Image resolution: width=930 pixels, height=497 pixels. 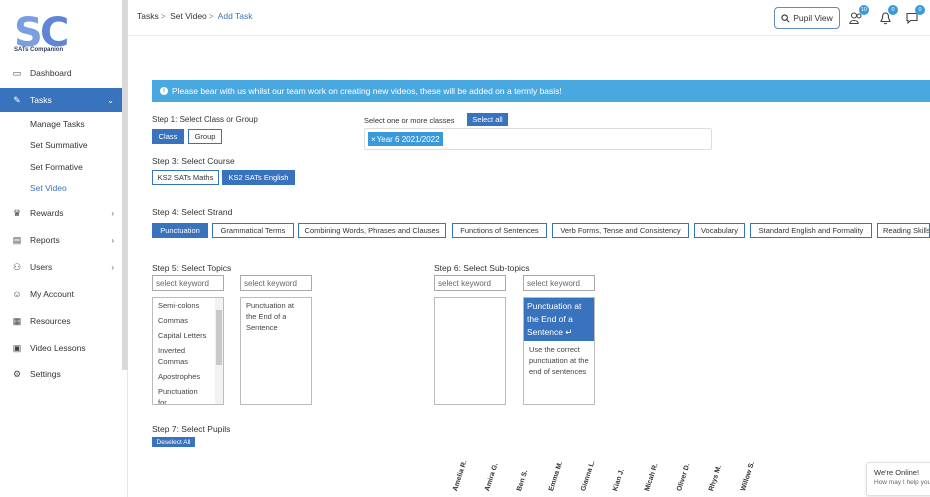 What do you see at coordinates (17, 239) in the screenshot?
I see `reports-icon: ▤` at bounding box center [17, 239].